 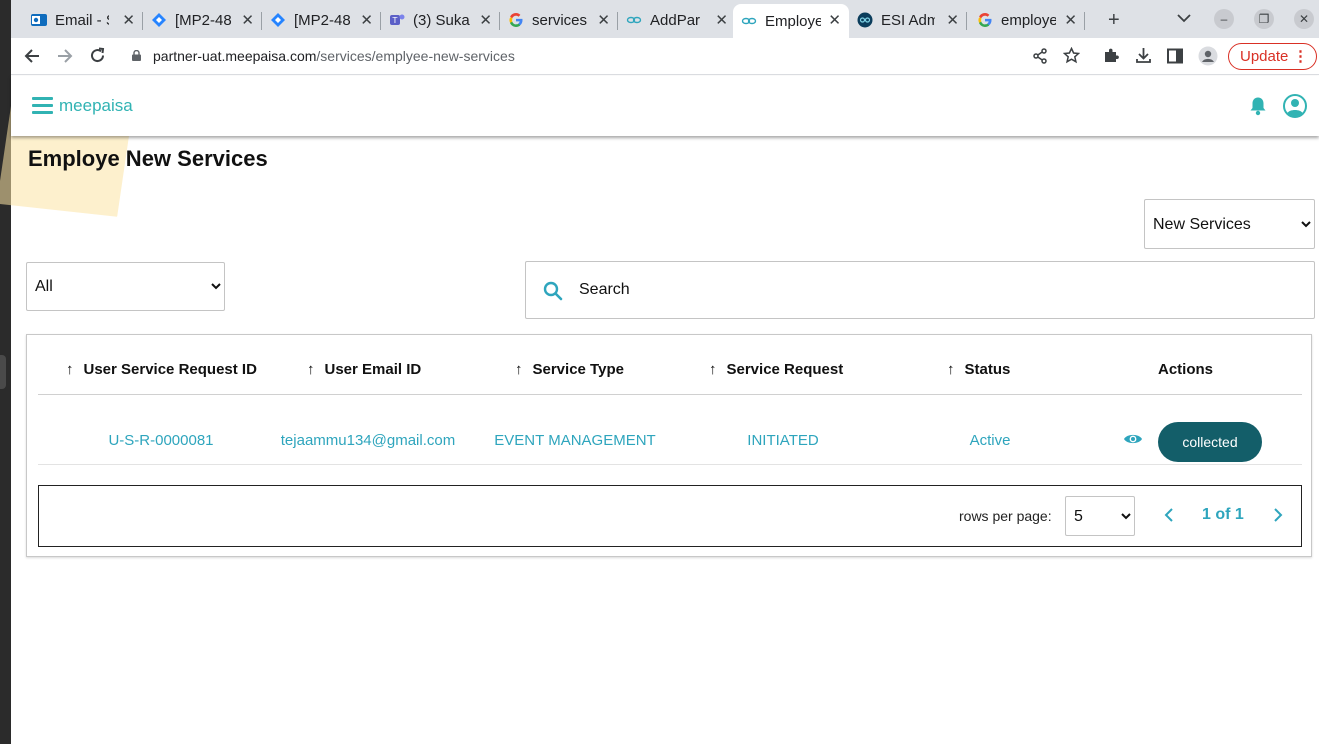 I want to click on tab-addpartner: AddPar ✕, so click(x=677, y=20).